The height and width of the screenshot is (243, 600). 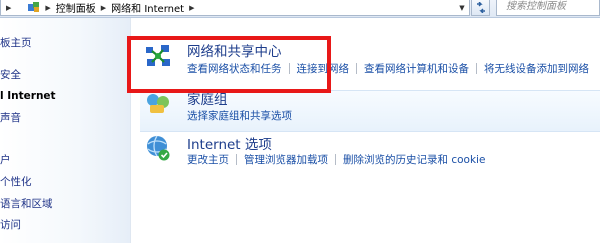 What do you see at coordinates (208, 159) in the screenshot?
I see `link-change-homepage: 更改主页` at bounding box center [208, 159].